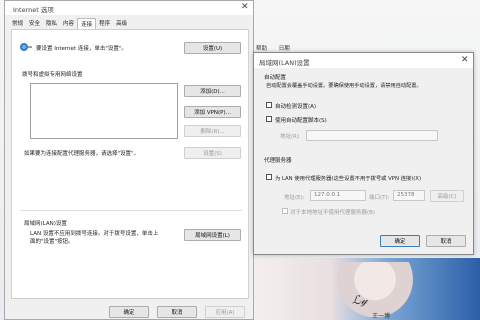 This screenshot has height=320, width=480. What do you see at coordinates (81, 49) in the screenshot?
I see `setup-description: 要设置 Internet 连接，单击"设置"。` at bounding box center [81, 49].